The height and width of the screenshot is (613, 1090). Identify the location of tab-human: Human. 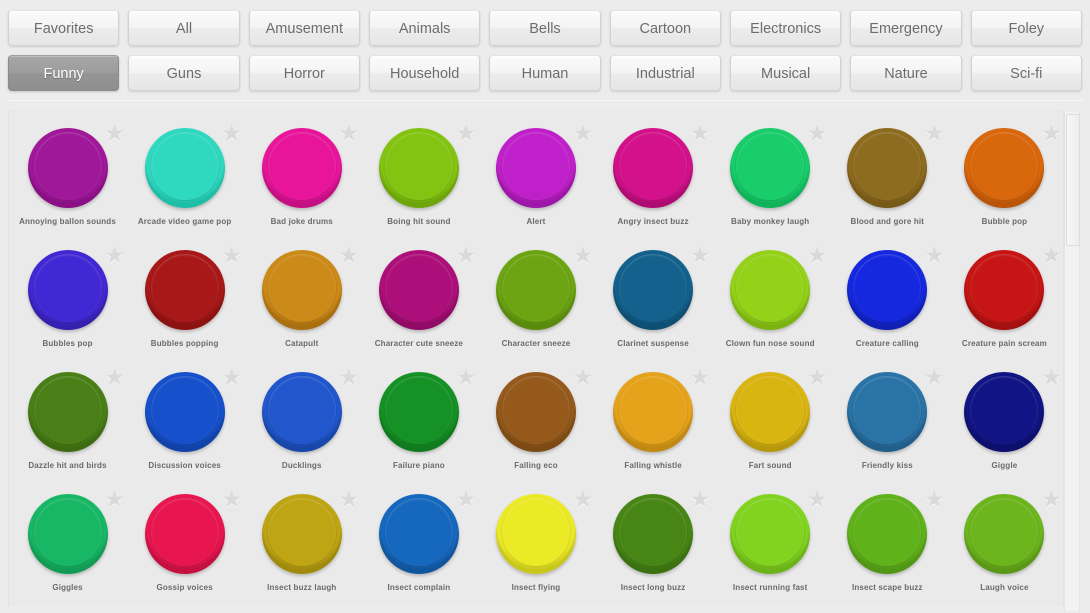
(545, 73).